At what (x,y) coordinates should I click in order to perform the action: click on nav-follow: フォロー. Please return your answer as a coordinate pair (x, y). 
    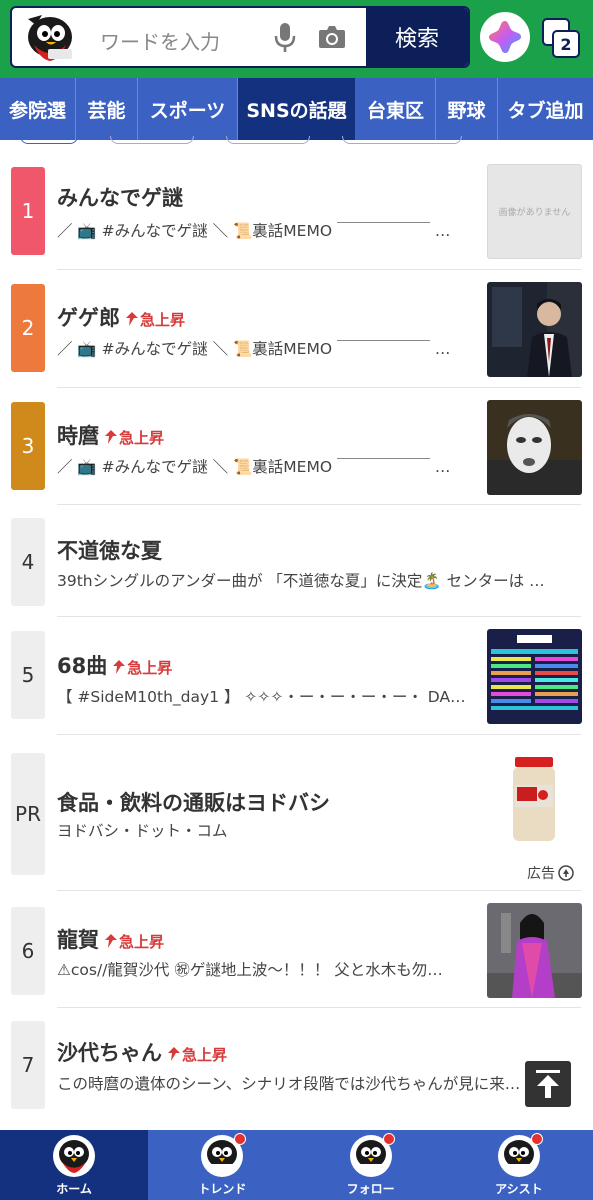
    Looking at the image, I should click on (371, 1165).